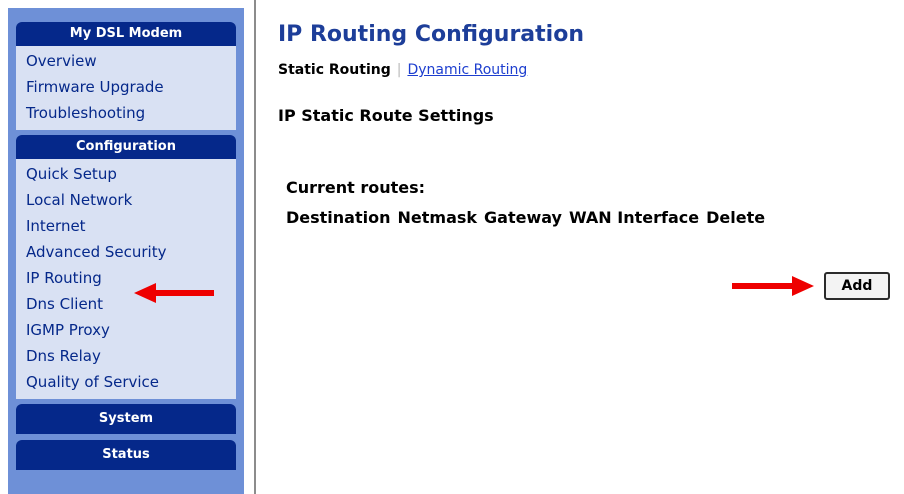 Image resolution: width=904 pixels, height=494 pixels. I want to click on add-button: Add, so click(857, 286).